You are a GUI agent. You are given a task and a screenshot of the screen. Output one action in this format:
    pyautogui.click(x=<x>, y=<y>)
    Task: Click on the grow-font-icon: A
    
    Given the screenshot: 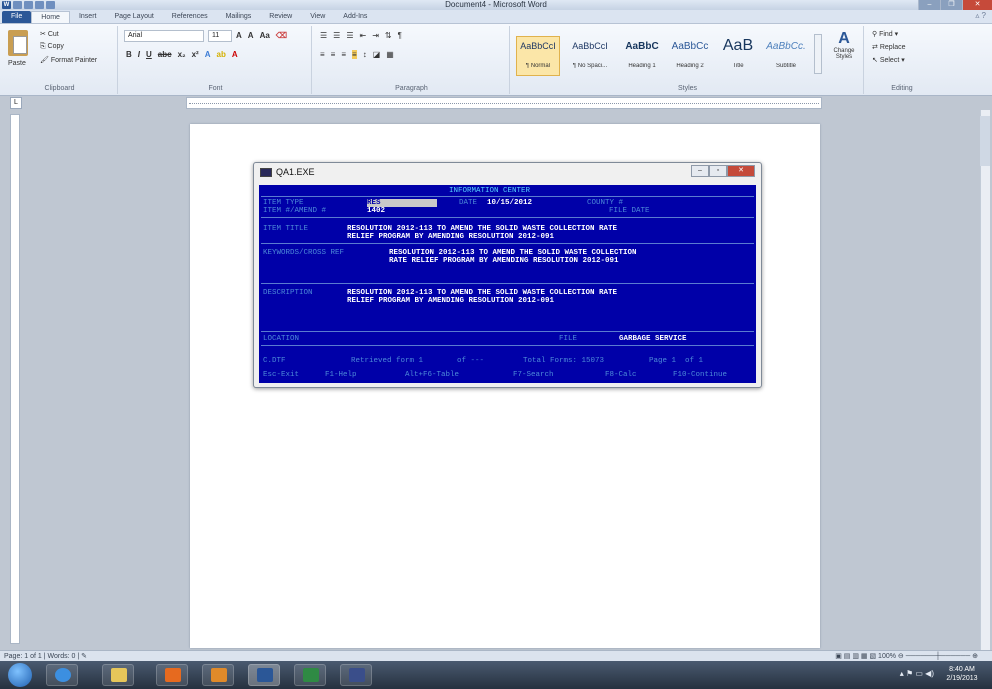 What is the action you would take?
    pyautogui.click(x=239, y=35)
    